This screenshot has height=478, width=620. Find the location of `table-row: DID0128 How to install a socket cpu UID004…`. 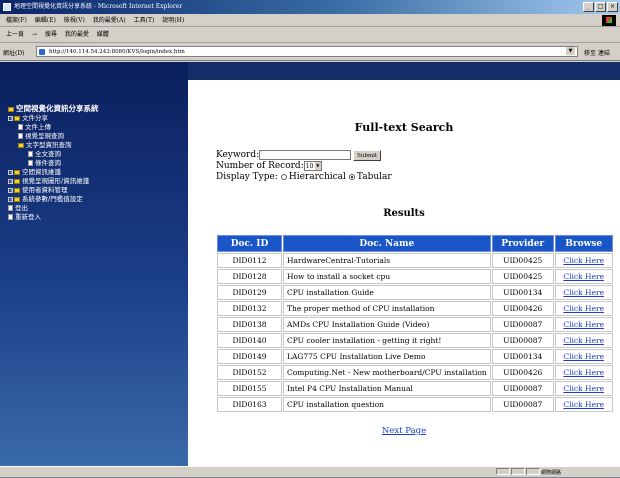

table-row: DID0128 How to install a socket cpu UID004… is located at coordinates (415, 276).